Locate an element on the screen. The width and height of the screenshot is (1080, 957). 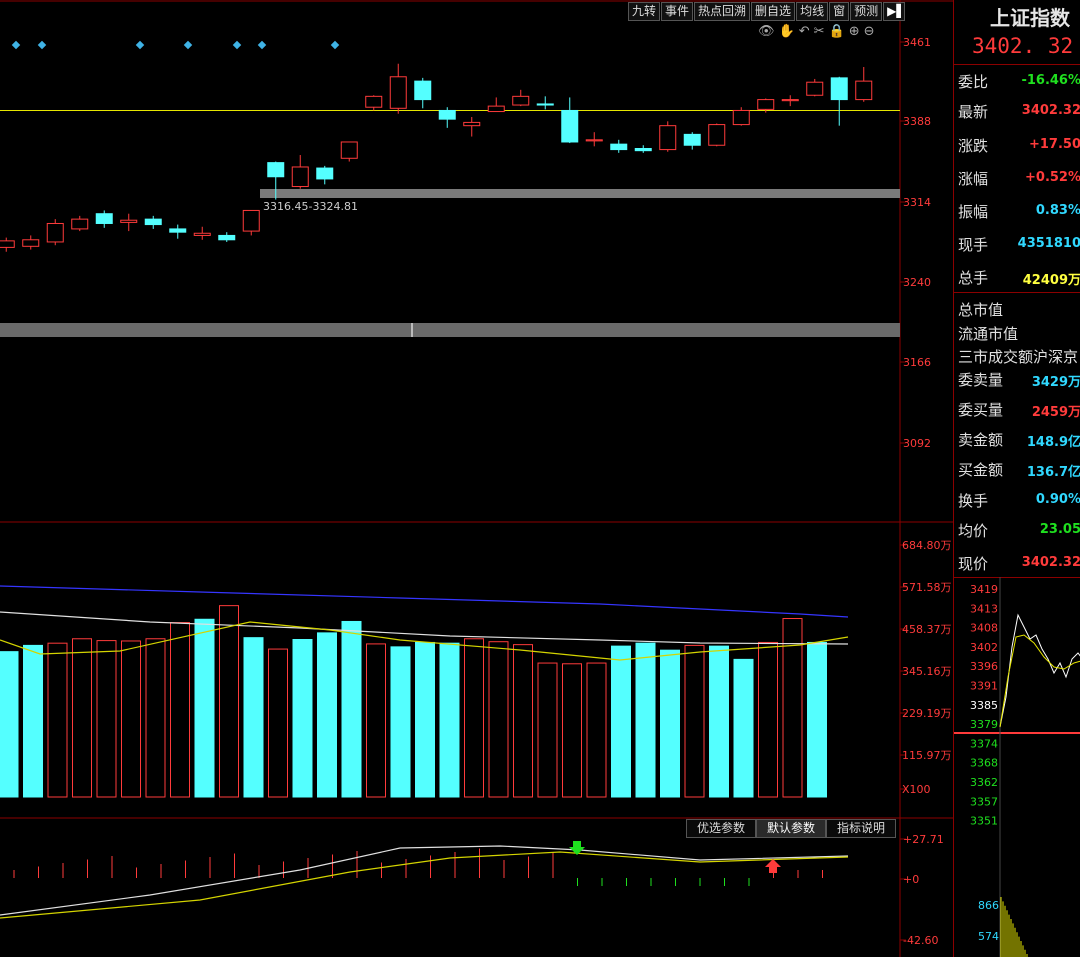
zoom-in-icon: ⊕ is located at coordinates (856, 31).